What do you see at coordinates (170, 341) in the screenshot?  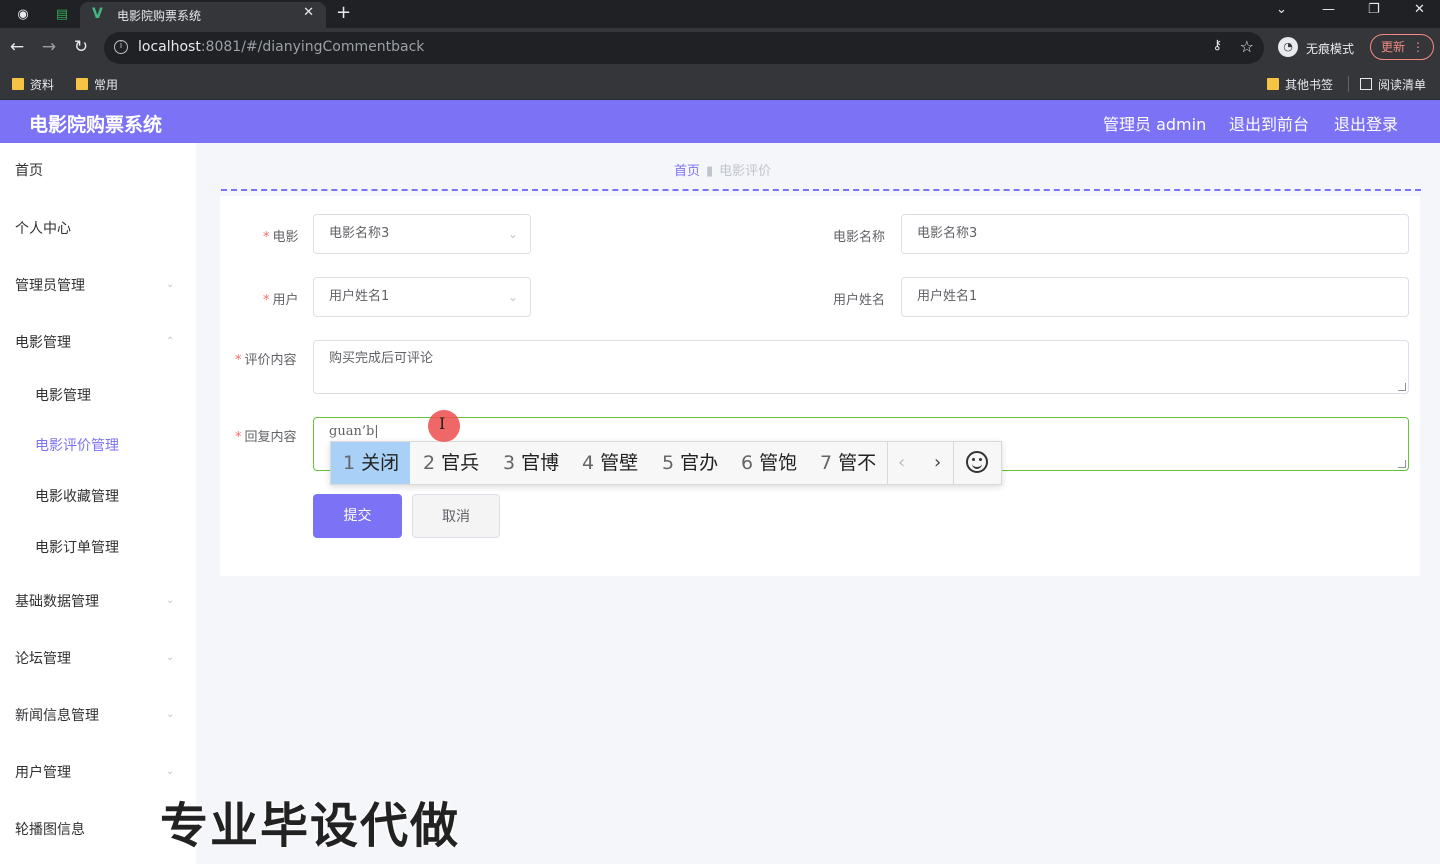 I see `chevron-up-icon: ⌃` at bounding box center [170, 341].